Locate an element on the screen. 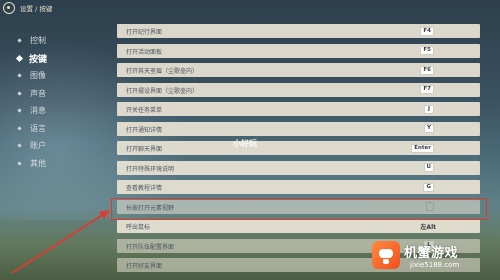 Image resolution: width=500 pixels, height=280 pixels. brand-watermark: 机蟹游戏 jixie5188.com is located at coordinates (434, 259).